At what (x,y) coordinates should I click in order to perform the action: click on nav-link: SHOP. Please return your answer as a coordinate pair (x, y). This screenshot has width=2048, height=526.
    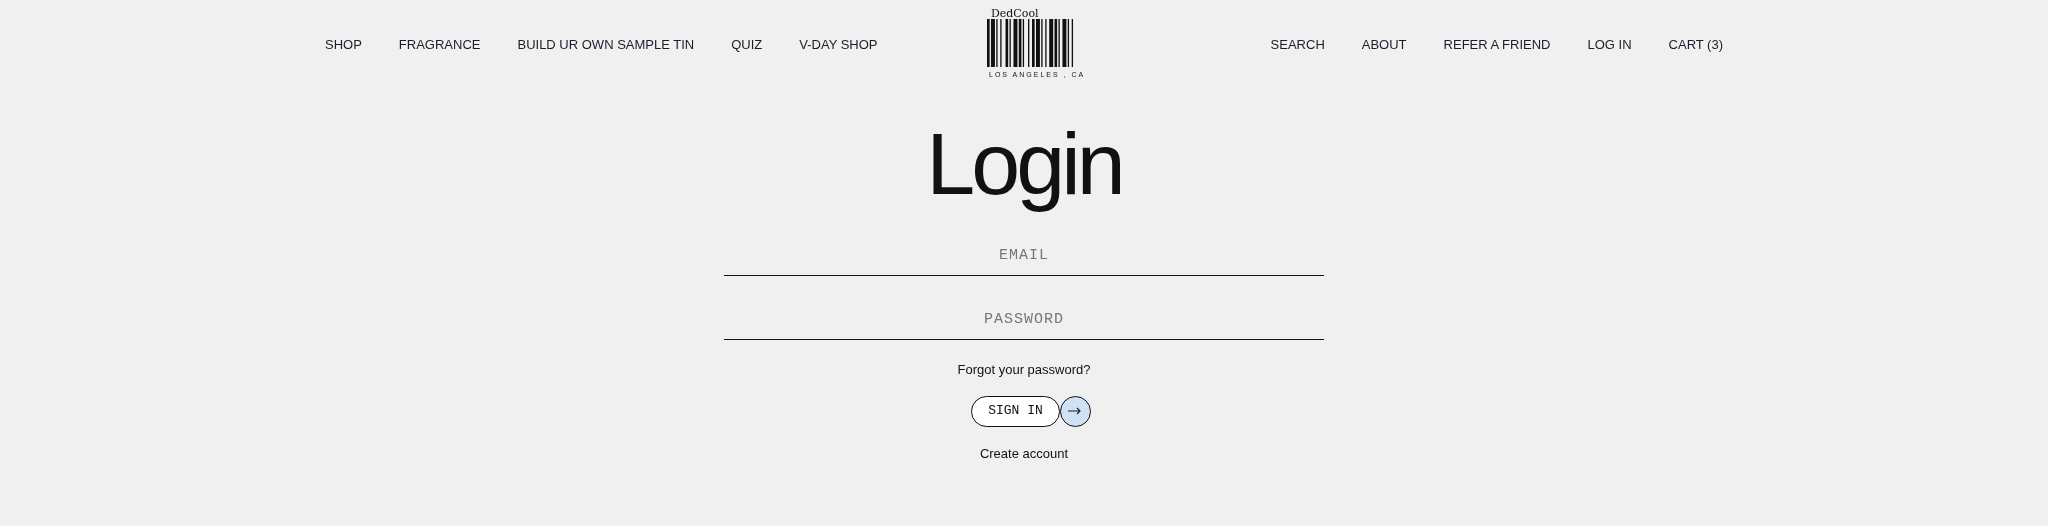
    Looking at the image, I should click on (343, 45).